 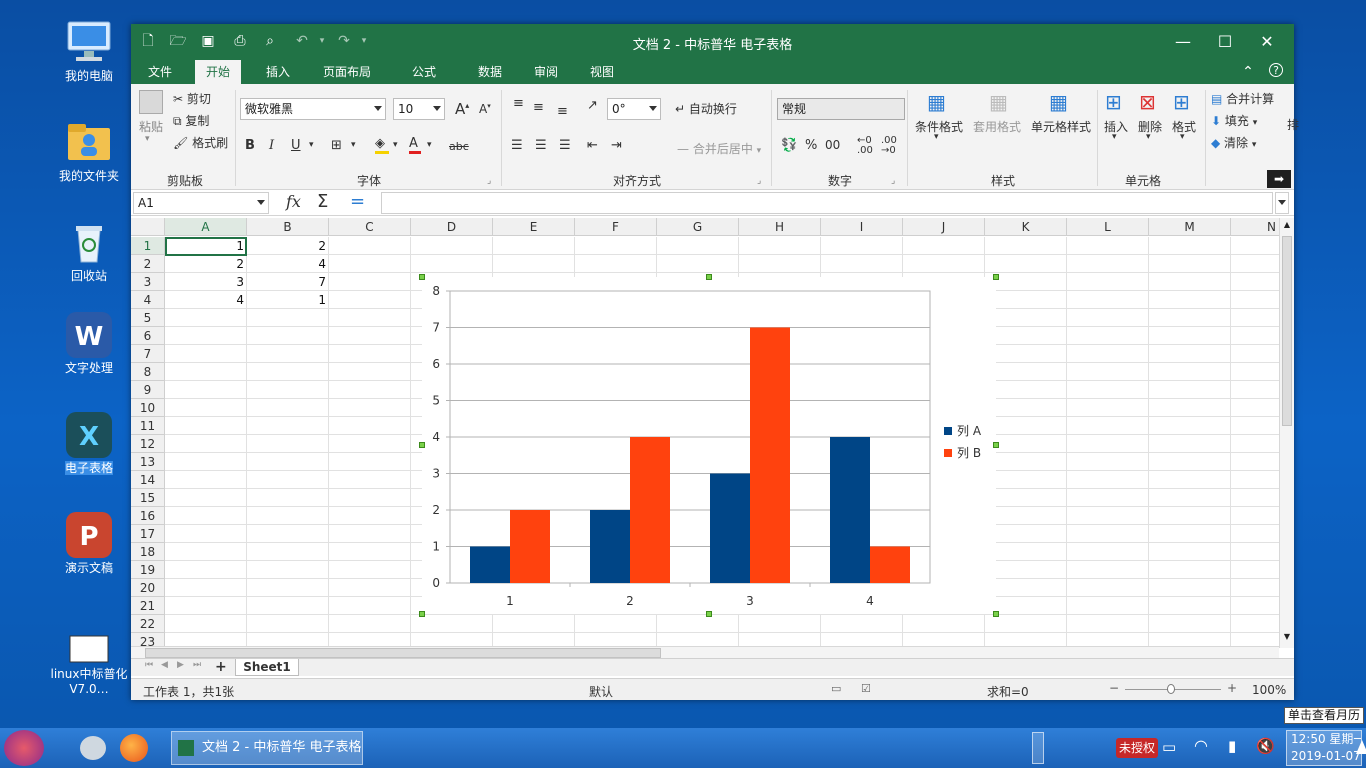 What do you see at coordinates (288, 246) in the screenshot?
I see `cell-b1: 2` at bounding box center [288, 246].